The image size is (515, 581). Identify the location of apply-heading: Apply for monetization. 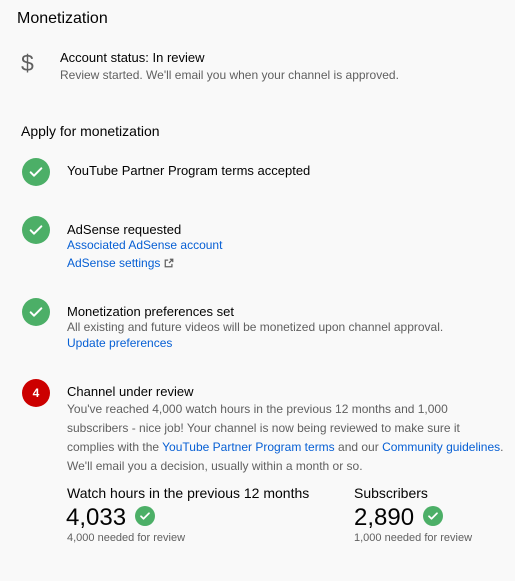
(90, 131).